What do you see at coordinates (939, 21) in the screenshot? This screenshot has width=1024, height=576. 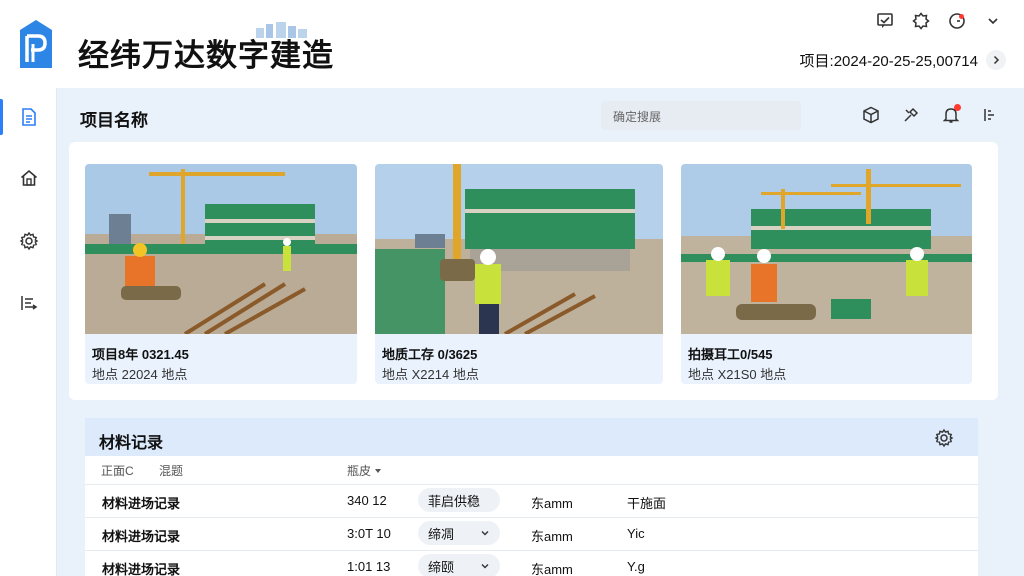 I see `header-actions` at bounding box center [939, 21].